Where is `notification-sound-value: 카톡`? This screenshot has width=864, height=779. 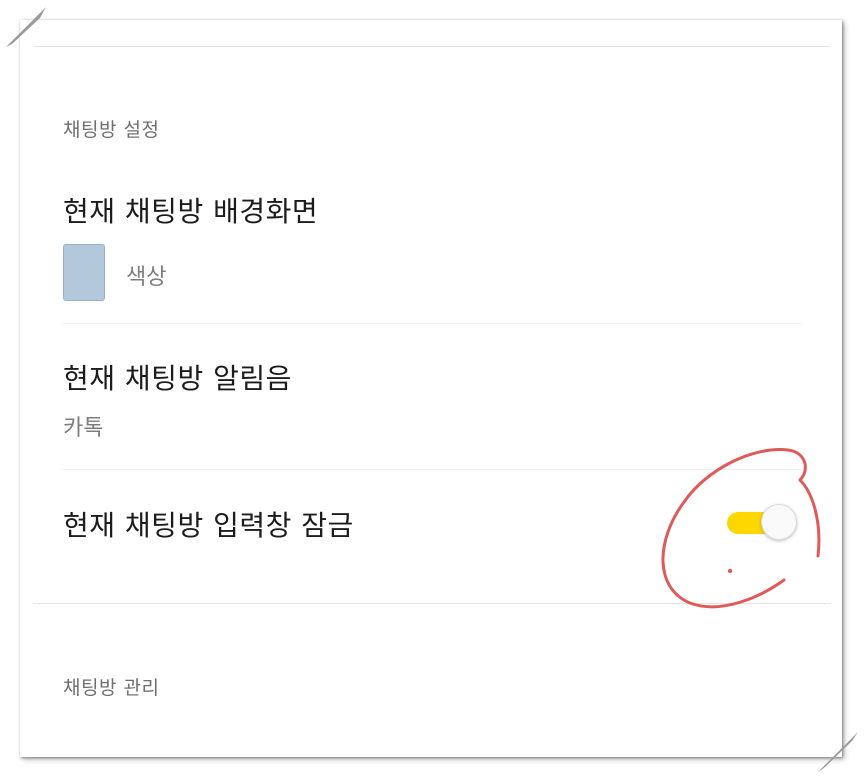
notification-sound-value: 카톡 is located at coordinates (83, 428).